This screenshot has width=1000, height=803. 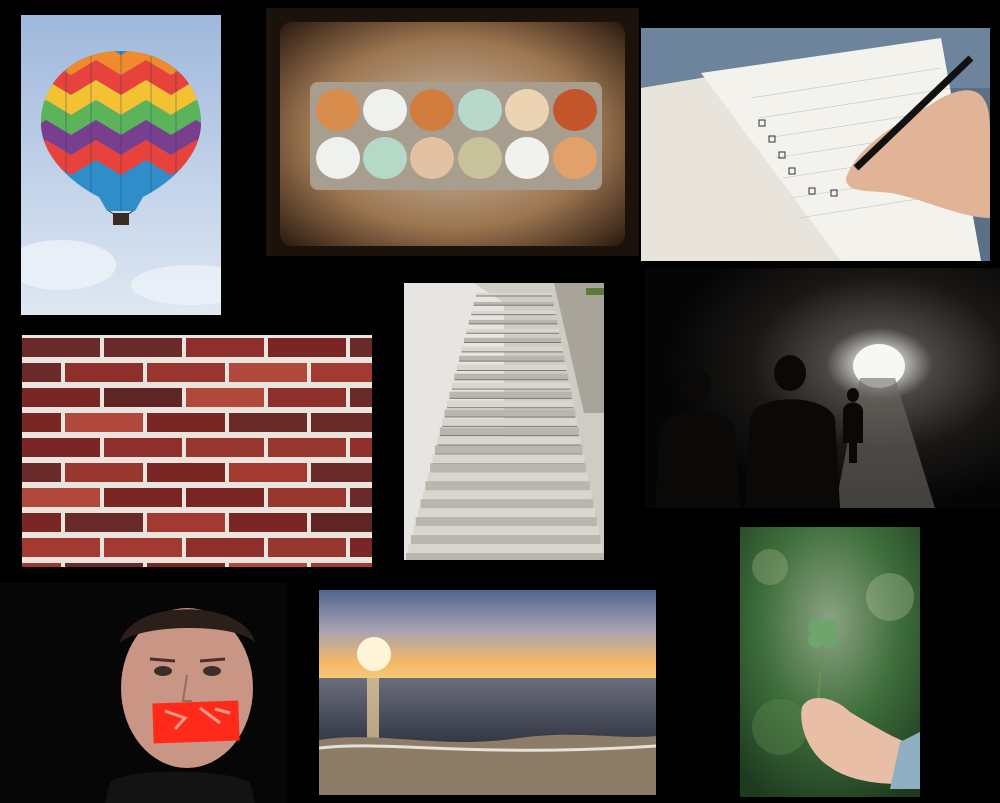 I want to click on stairs-photo, so click(x=504, y=421).